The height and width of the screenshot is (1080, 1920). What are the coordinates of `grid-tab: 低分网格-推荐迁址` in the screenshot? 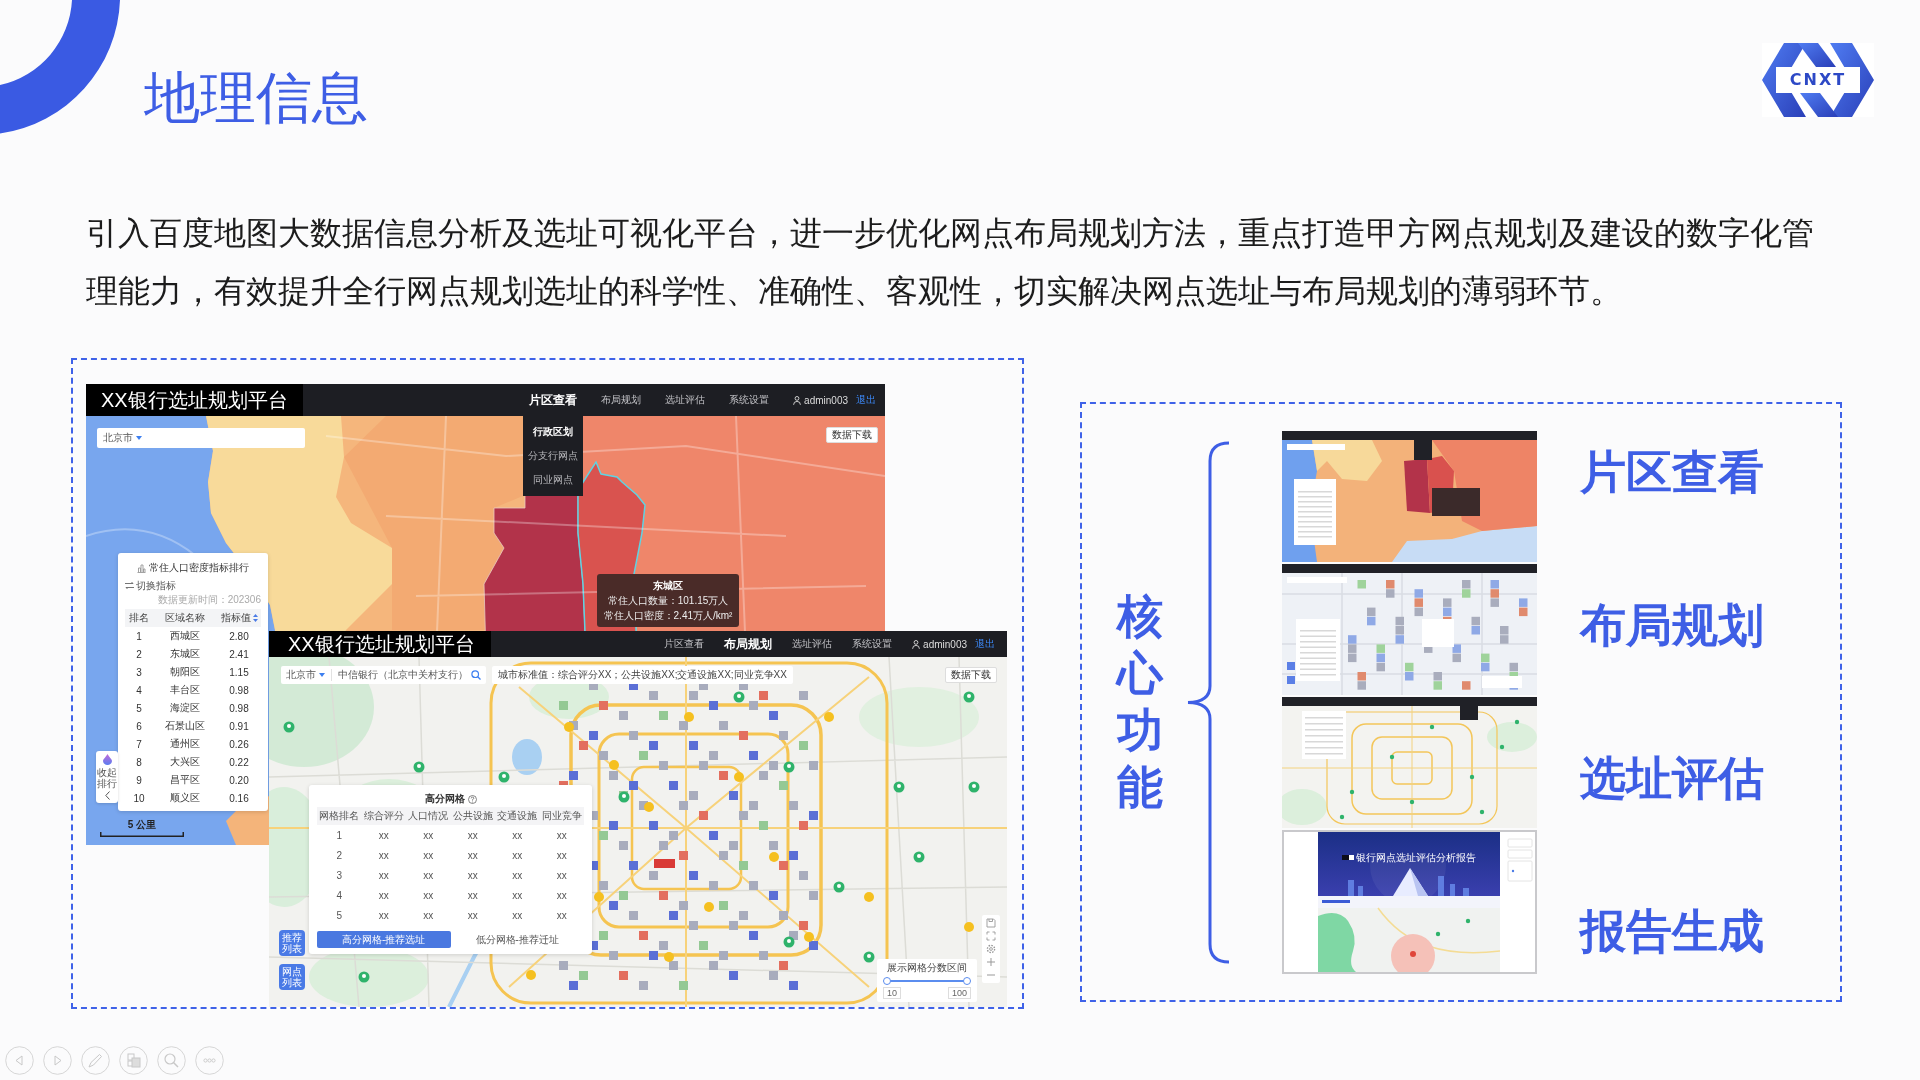 It's located at (517, 939).